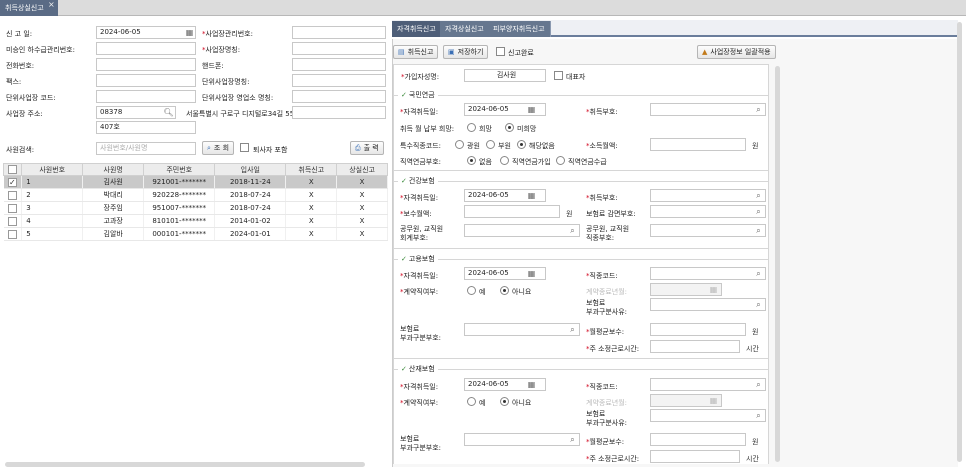 This screenshot has width=966, height=467. I want to click on table-row: 3 장주임 951007-******* 2018-07-24 X X, so click(195, 208).